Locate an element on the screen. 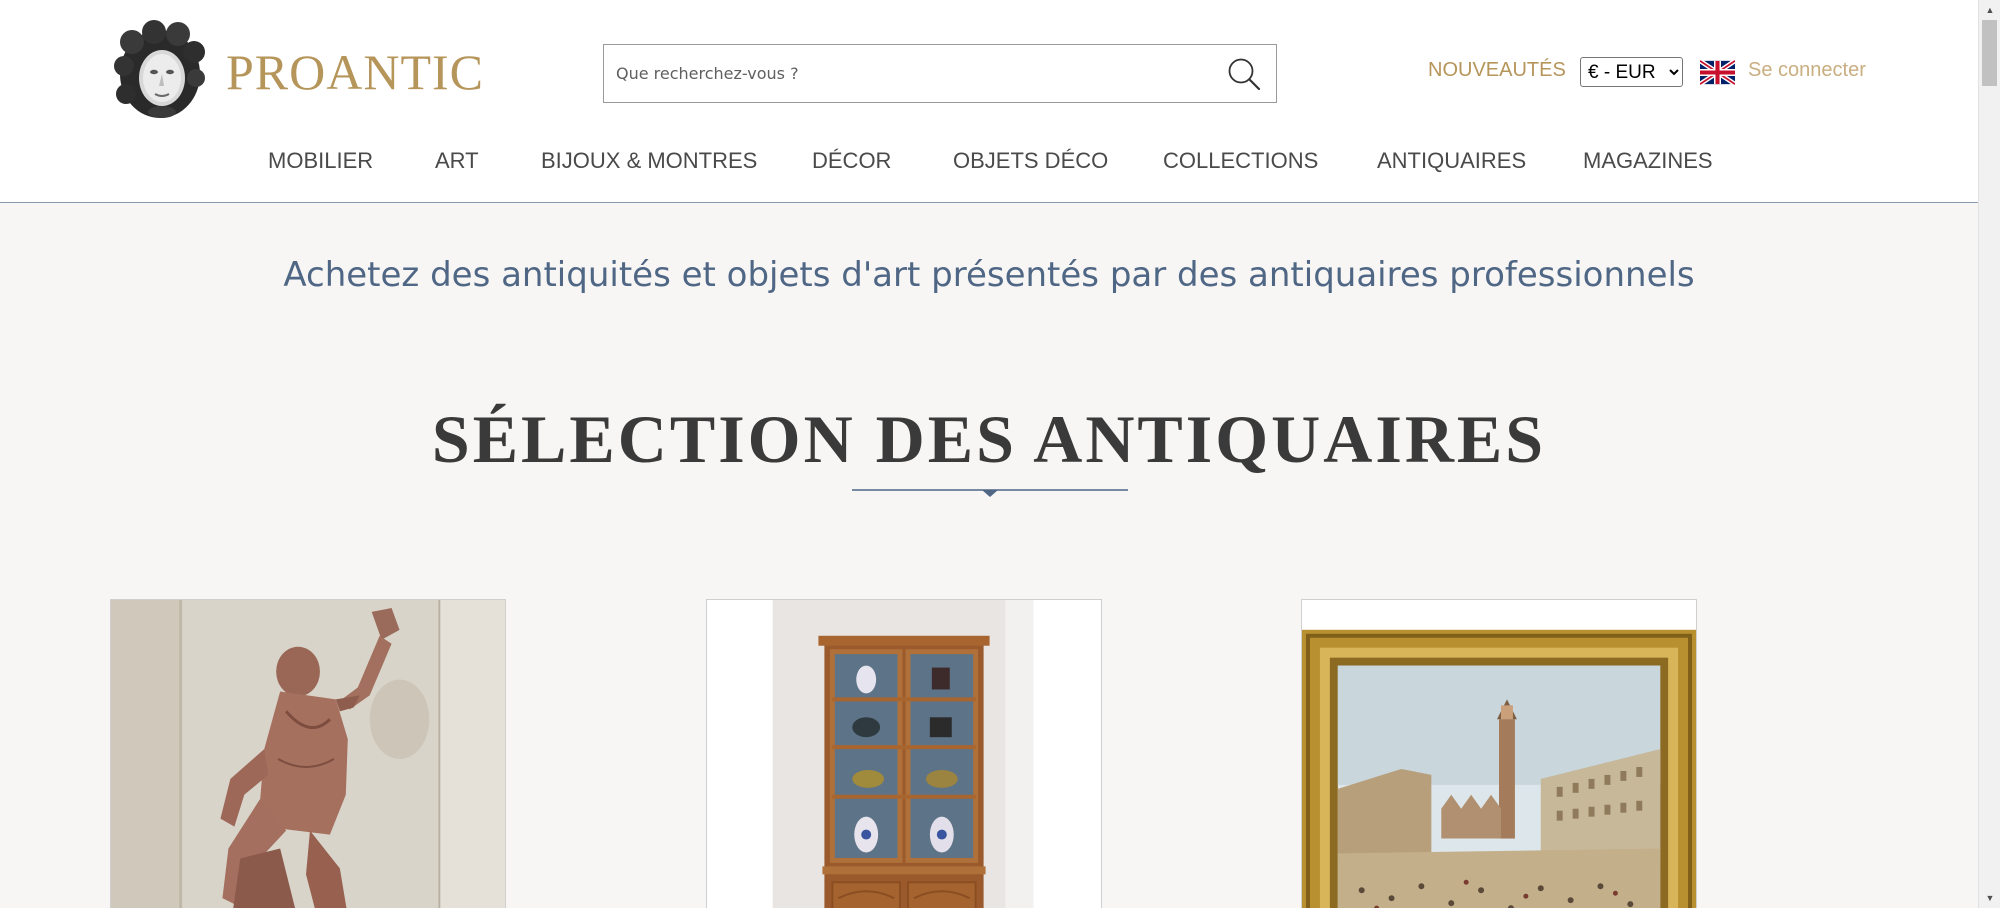 The height and width of the screenshot is (908, 2000). uk-flag-icon is located at coordinates (1717, 72).